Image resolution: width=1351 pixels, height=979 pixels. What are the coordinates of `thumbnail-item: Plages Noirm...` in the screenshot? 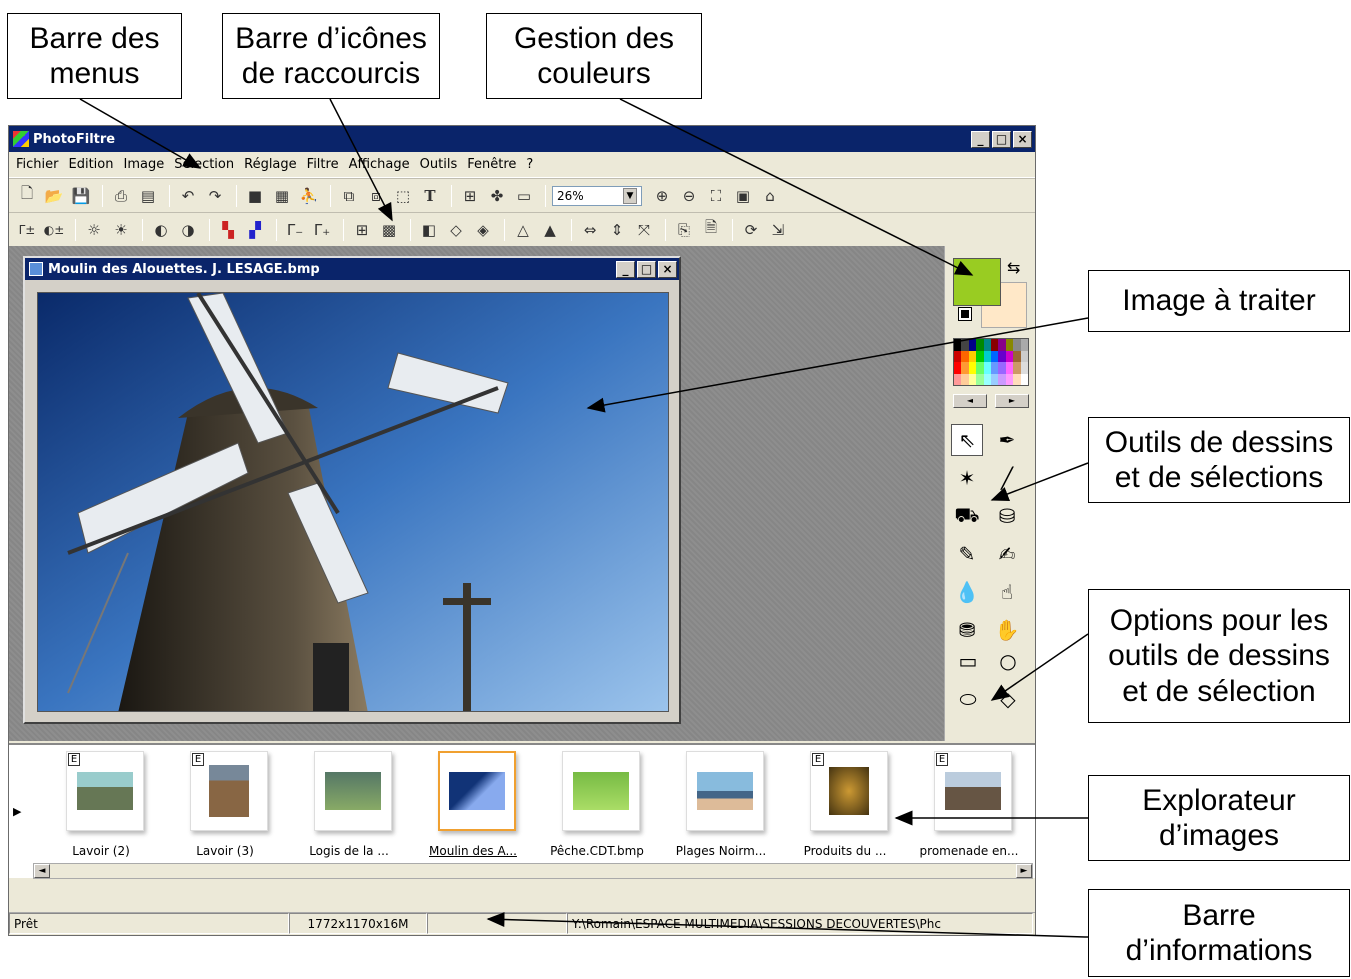 It's located at (721, 808).